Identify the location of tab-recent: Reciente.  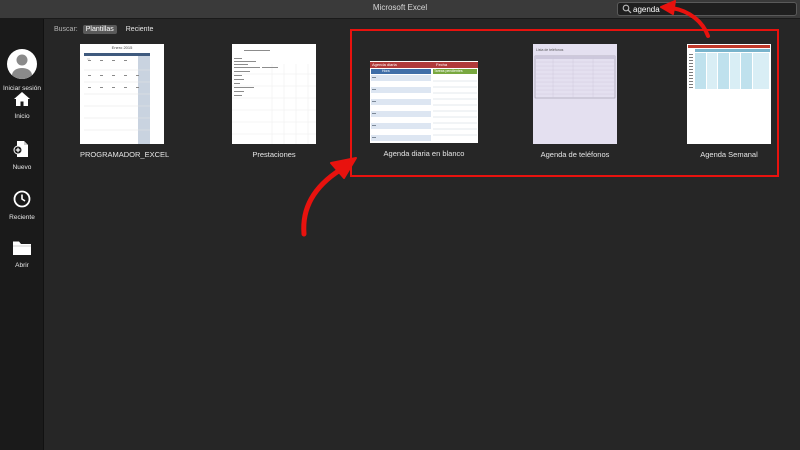
(140, 29).